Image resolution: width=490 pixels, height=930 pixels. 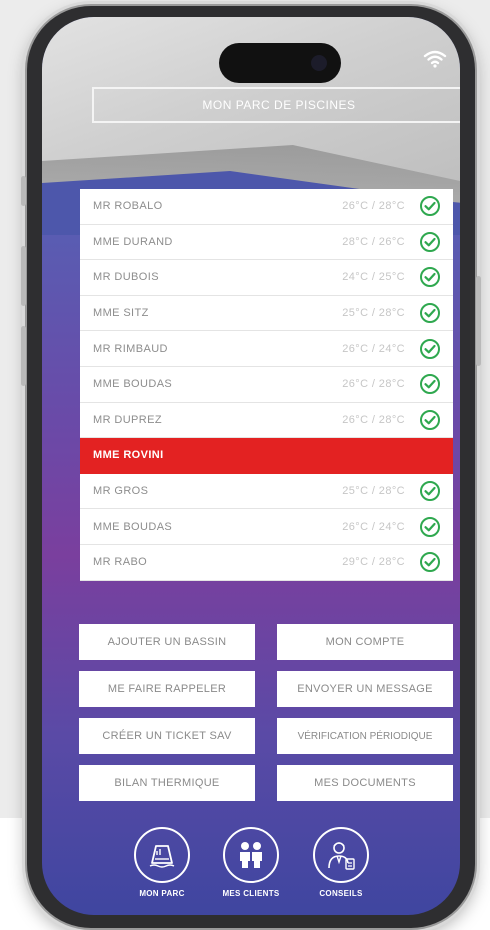 What do you see at coordinates (167, 783) in the screenshot?
I see `thermal-report-button: BILAN THERMIQUE` at bounding box center [167, 783].